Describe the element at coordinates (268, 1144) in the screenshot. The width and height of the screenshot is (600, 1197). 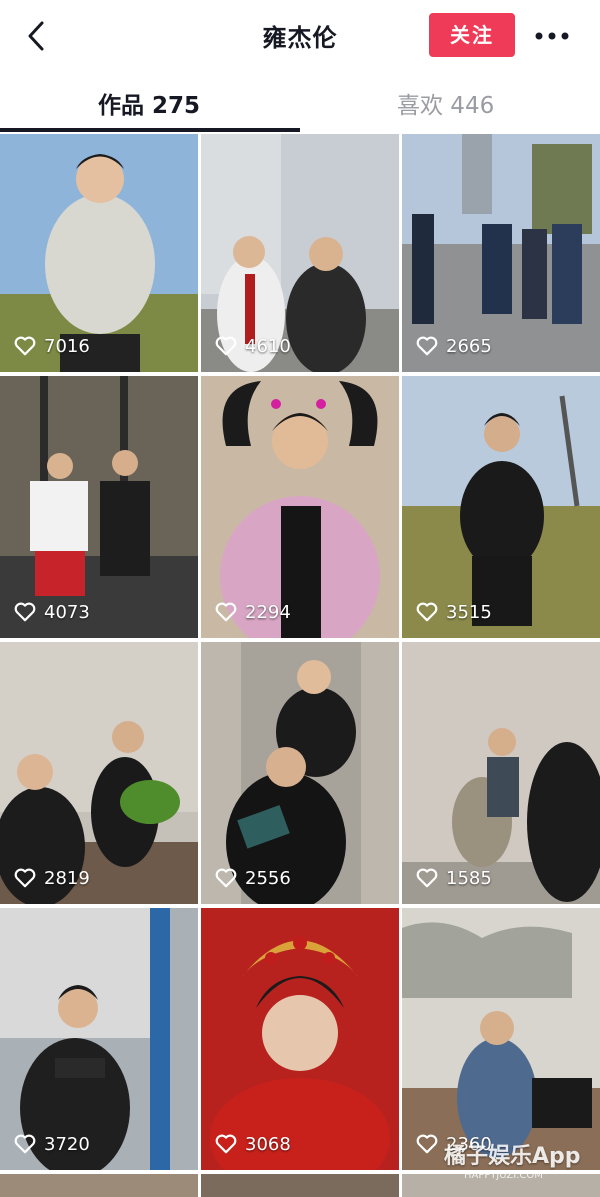
I see `like-count-value: 3068` at that location.